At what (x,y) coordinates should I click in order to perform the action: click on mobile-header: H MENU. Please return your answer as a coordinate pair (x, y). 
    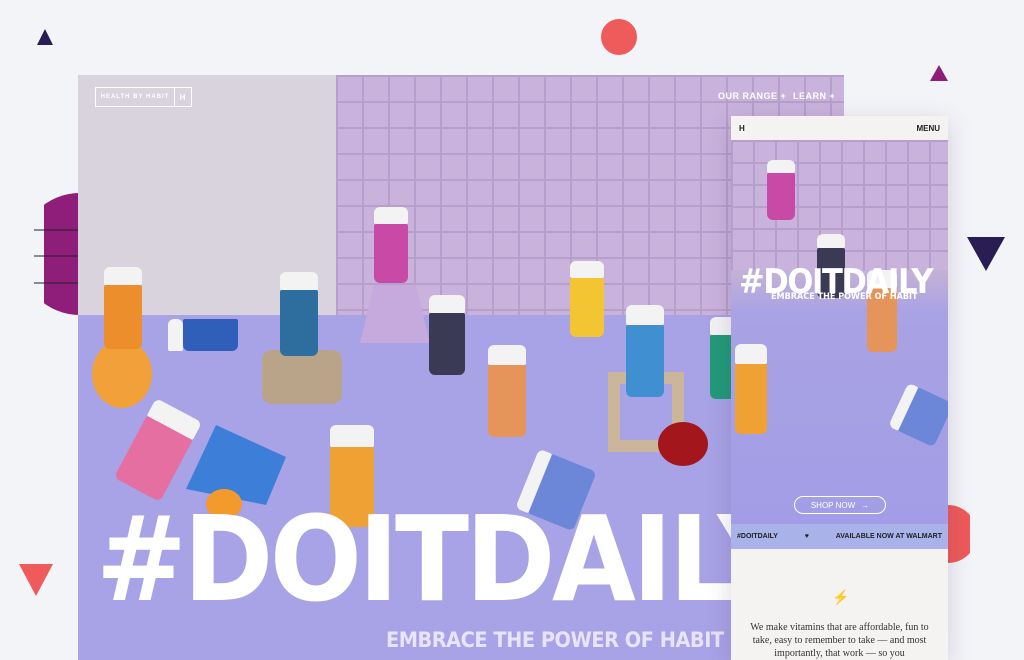
    Looking at the image, I should click on (839, 128).